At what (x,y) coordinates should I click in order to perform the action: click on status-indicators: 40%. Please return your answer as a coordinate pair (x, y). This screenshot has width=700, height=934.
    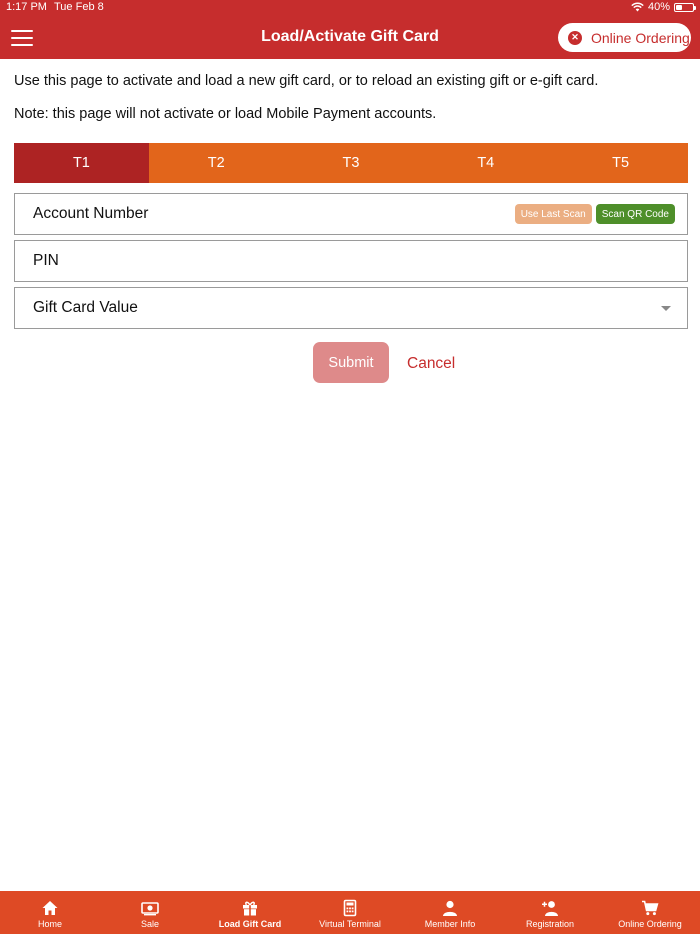
    Looking at the image, I should click on (663, 7).